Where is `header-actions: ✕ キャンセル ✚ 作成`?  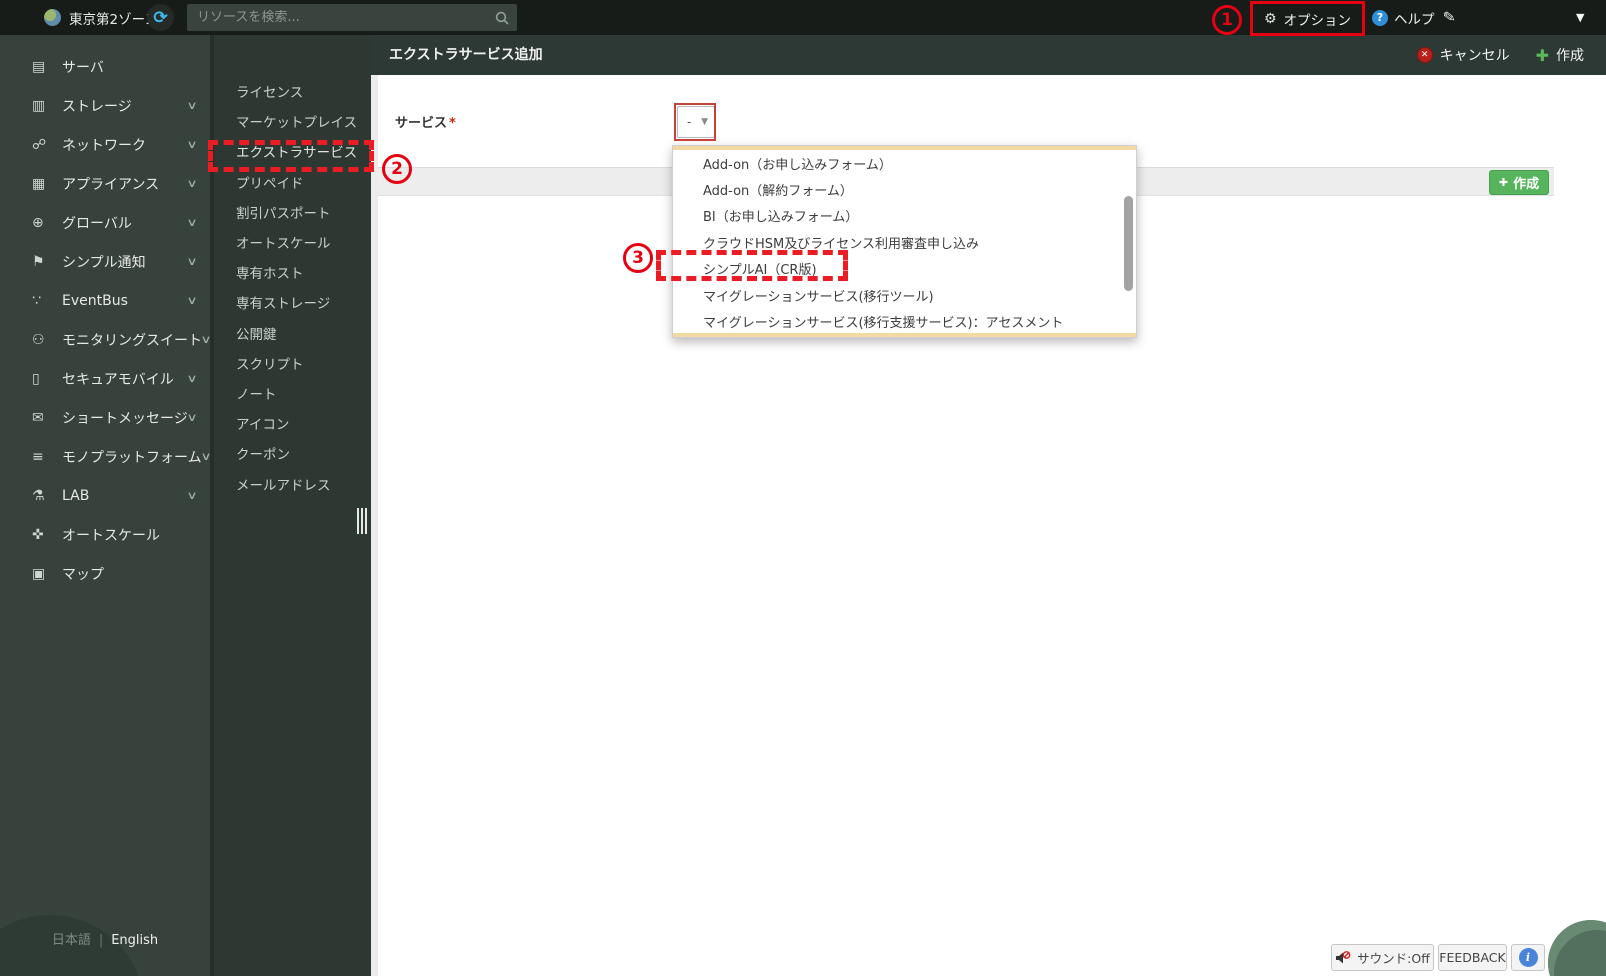
header-actions: ✕ キャンセル ✚ 作成 is located at coordinates (1500, 55).